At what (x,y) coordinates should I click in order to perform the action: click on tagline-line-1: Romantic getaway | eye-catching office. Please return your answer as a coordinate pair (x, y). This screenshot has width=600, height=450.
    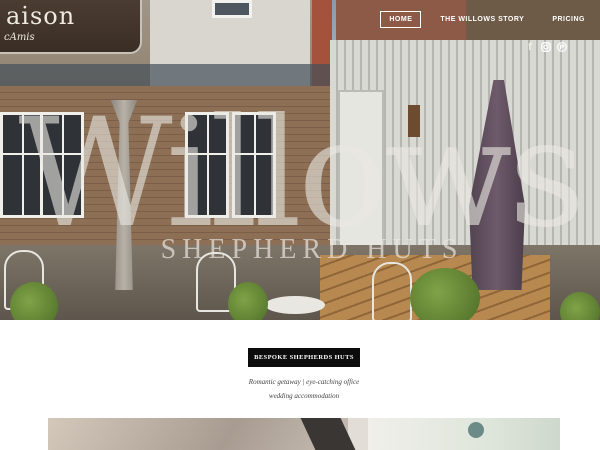
    Looking at the image, I should click on (304, 382).